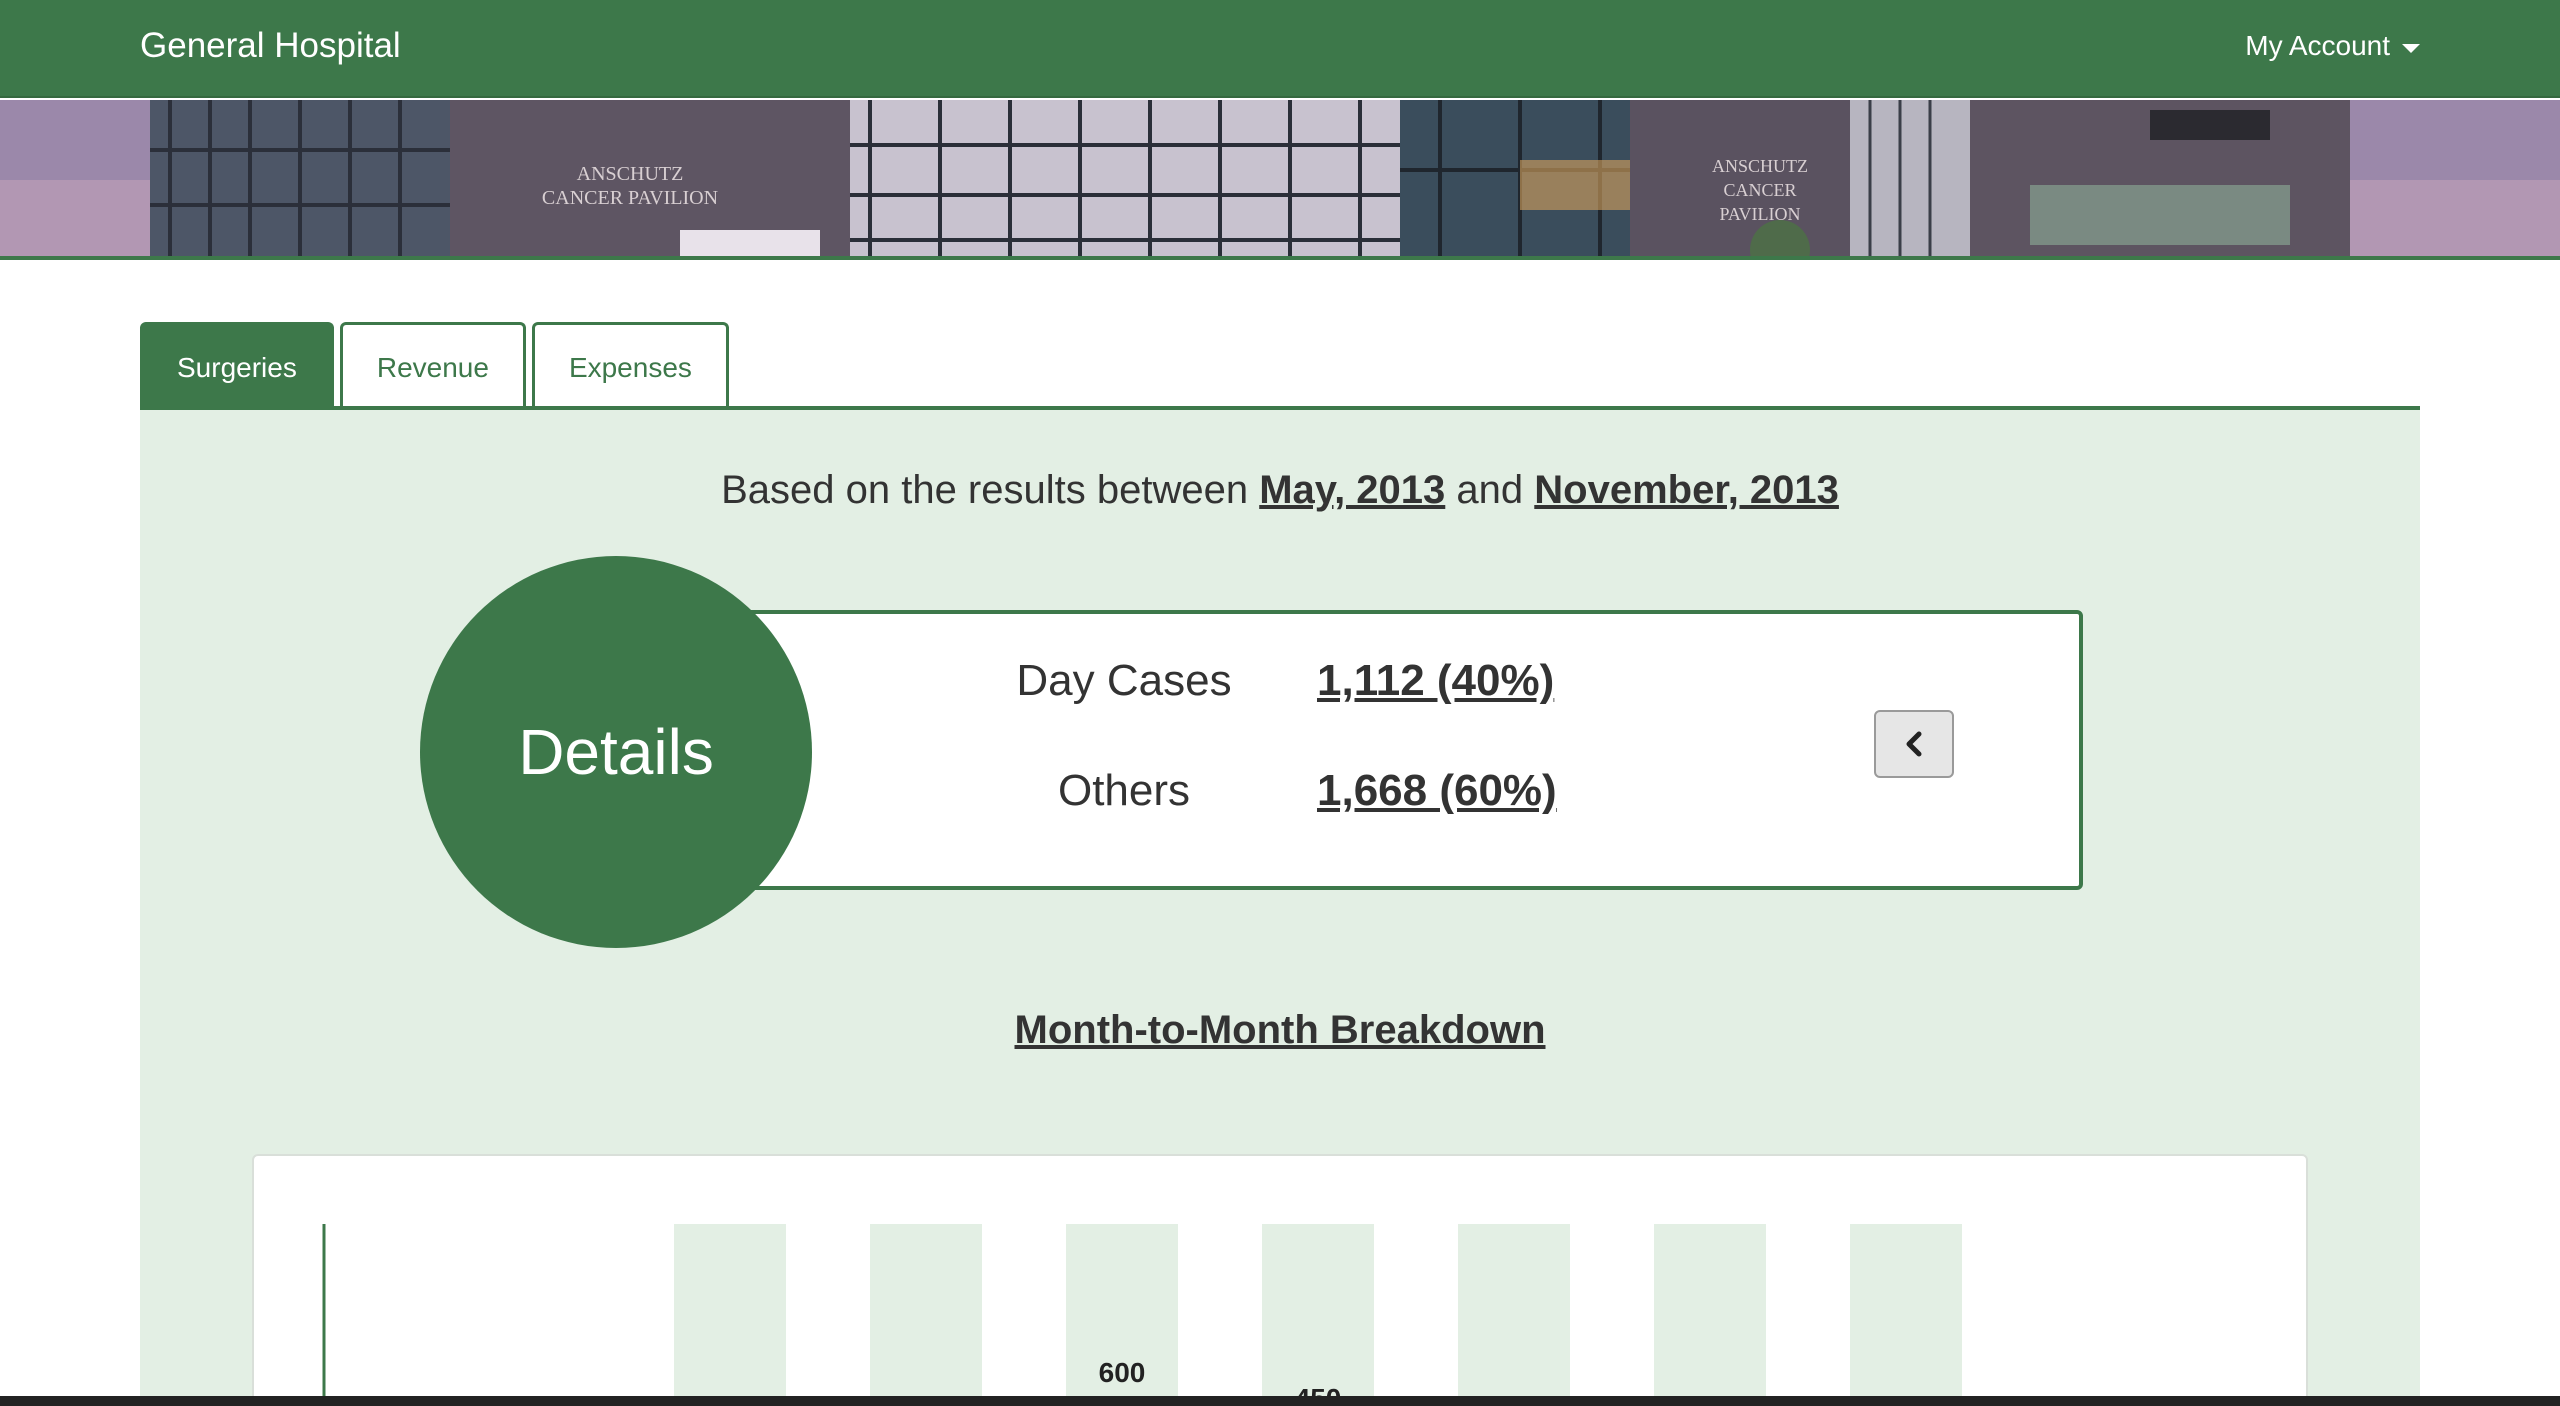 Image resolution: width=2560 pixels, height=1406 pixels. Describe the element at coordinates (985, 490) in the screenshot. I see `summary-prefix: Based on the results between` at that location.